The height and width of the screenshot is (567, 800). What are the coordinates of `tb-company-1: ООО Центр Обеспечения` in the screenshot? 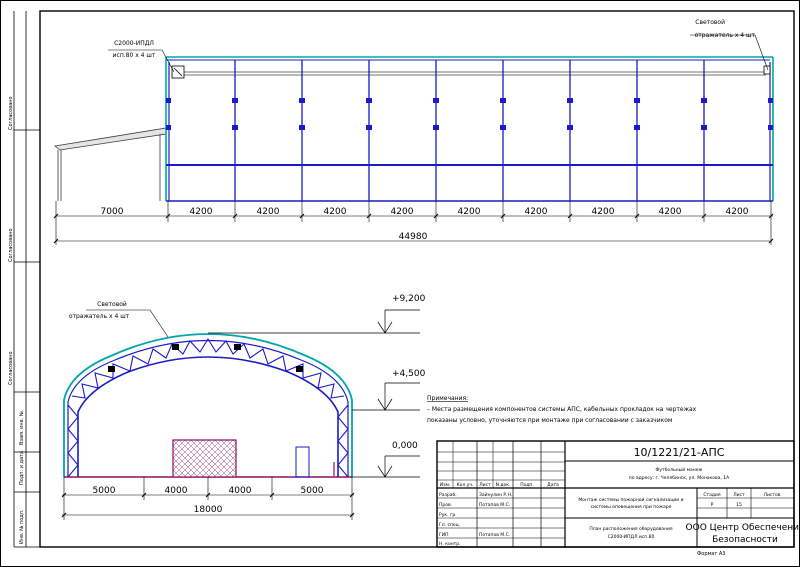 It's located at (743, 528).